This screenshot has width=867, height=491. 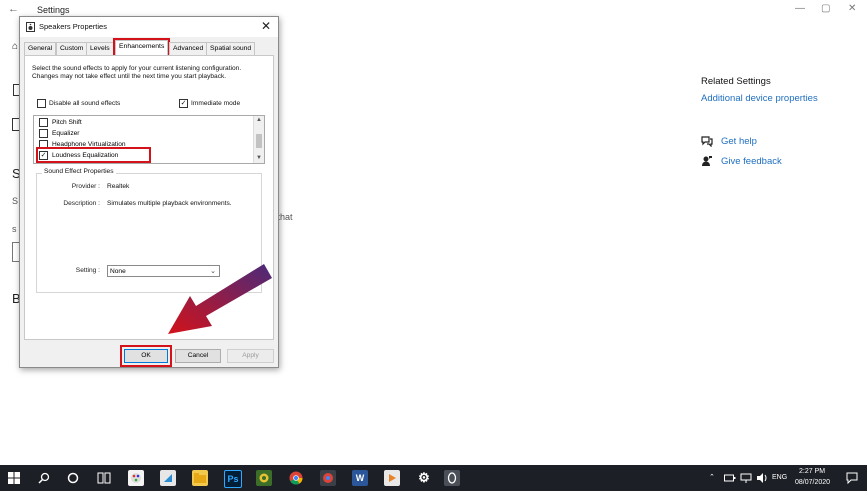 I want to click on immediate-mode-checkbox: ✓ Immediate mode, so click(x=209, y=103).